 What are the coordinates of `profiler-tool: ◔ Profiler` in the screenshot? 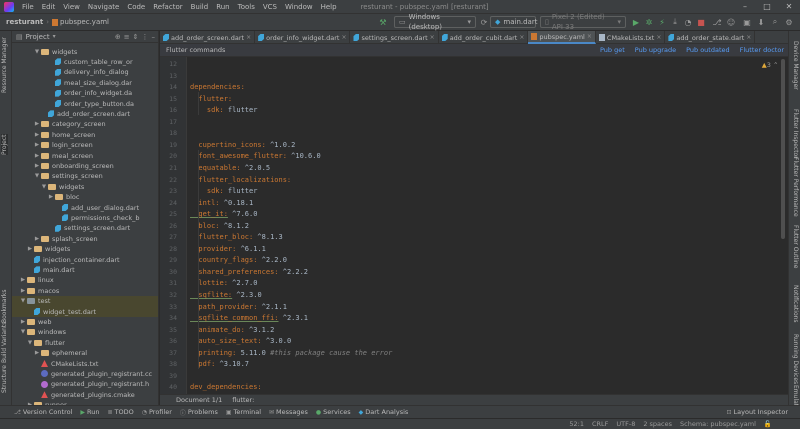 It's located at (157, 412).